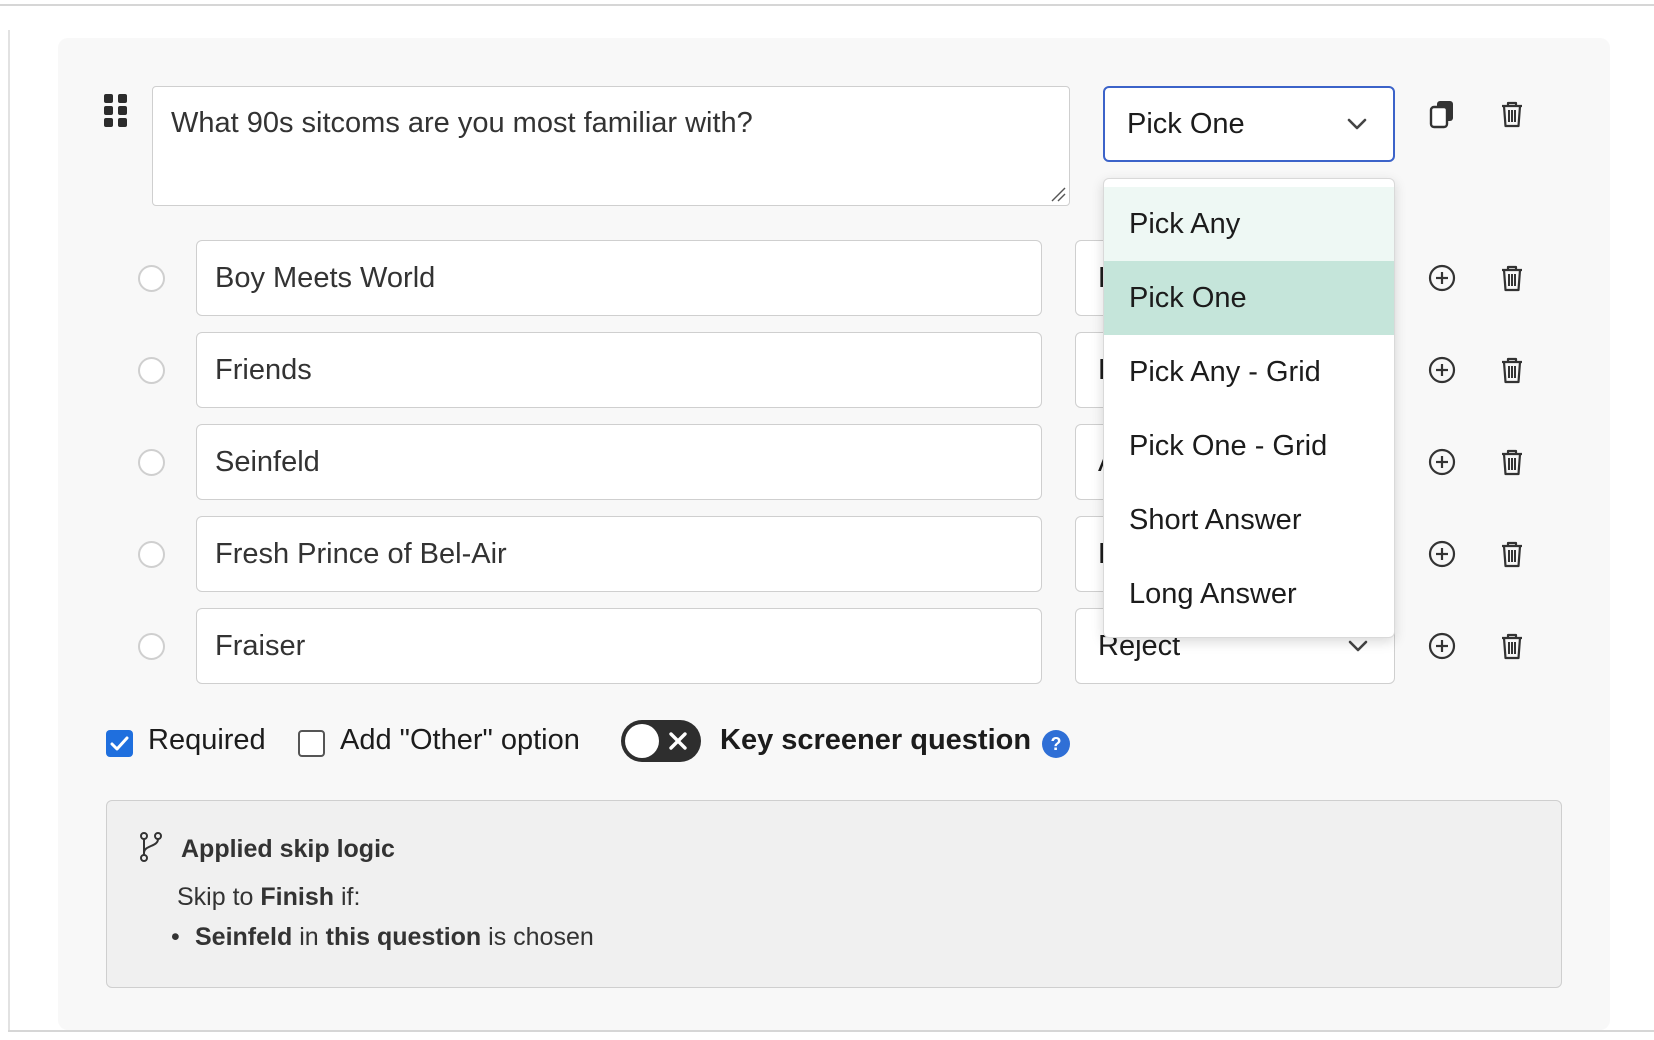 The width and height of the screenshot is (1654, 1040). I want to click on skip-condition-scope: this question, so click(403, 937).